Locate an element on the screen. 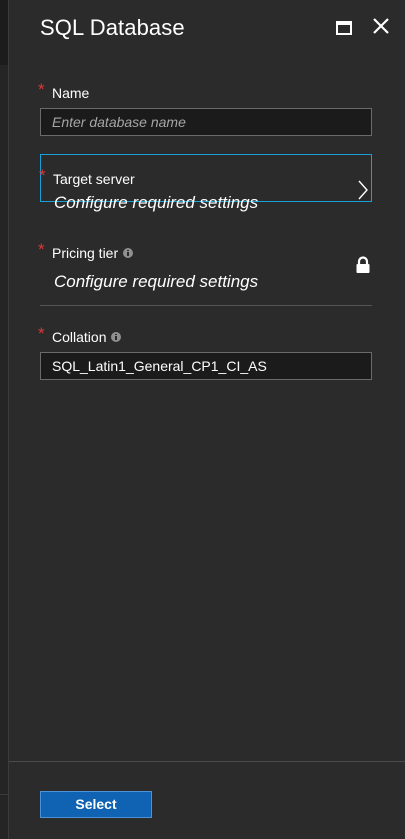  outer-strip-divider is located at coordinates (4, 794).